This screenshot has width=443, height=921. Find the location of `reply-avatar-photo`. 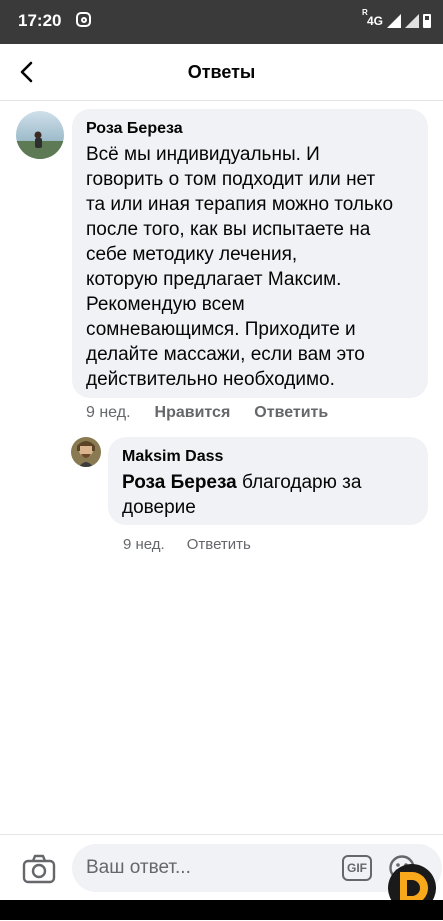

reply-avatar-photo is located at coordinates (86, 452).